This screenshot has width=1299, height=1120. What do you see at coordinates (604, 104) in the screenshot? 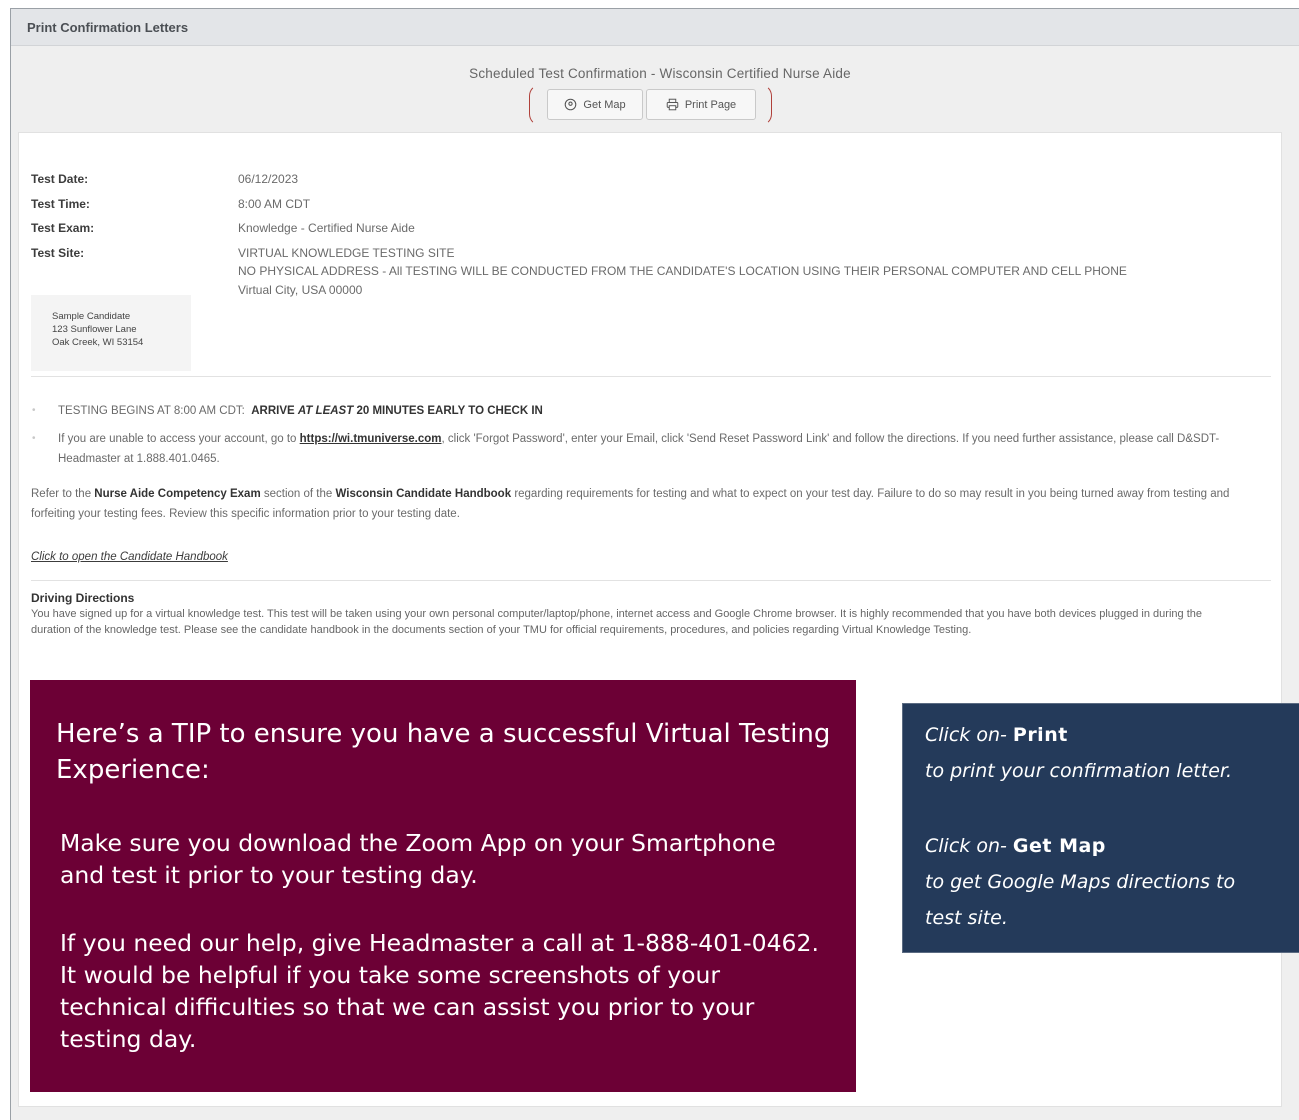
I see `get-map-label: Get Map` at bounding box center [604, 104].